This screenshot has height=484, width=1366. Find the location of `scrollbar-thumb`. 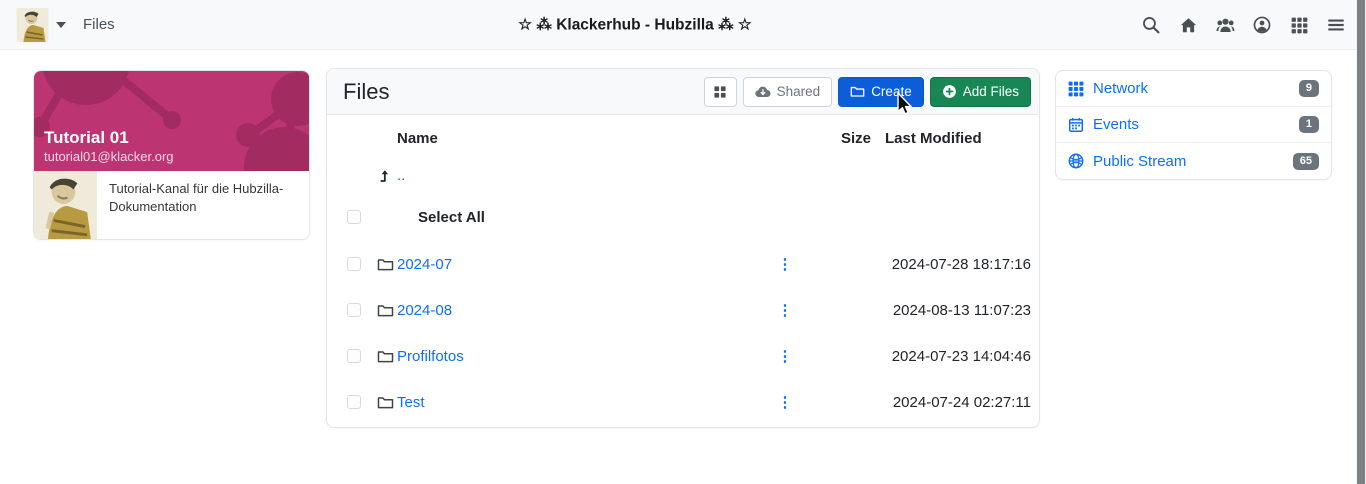

scrollbar-thumb is located at coordinates (1361, 242).